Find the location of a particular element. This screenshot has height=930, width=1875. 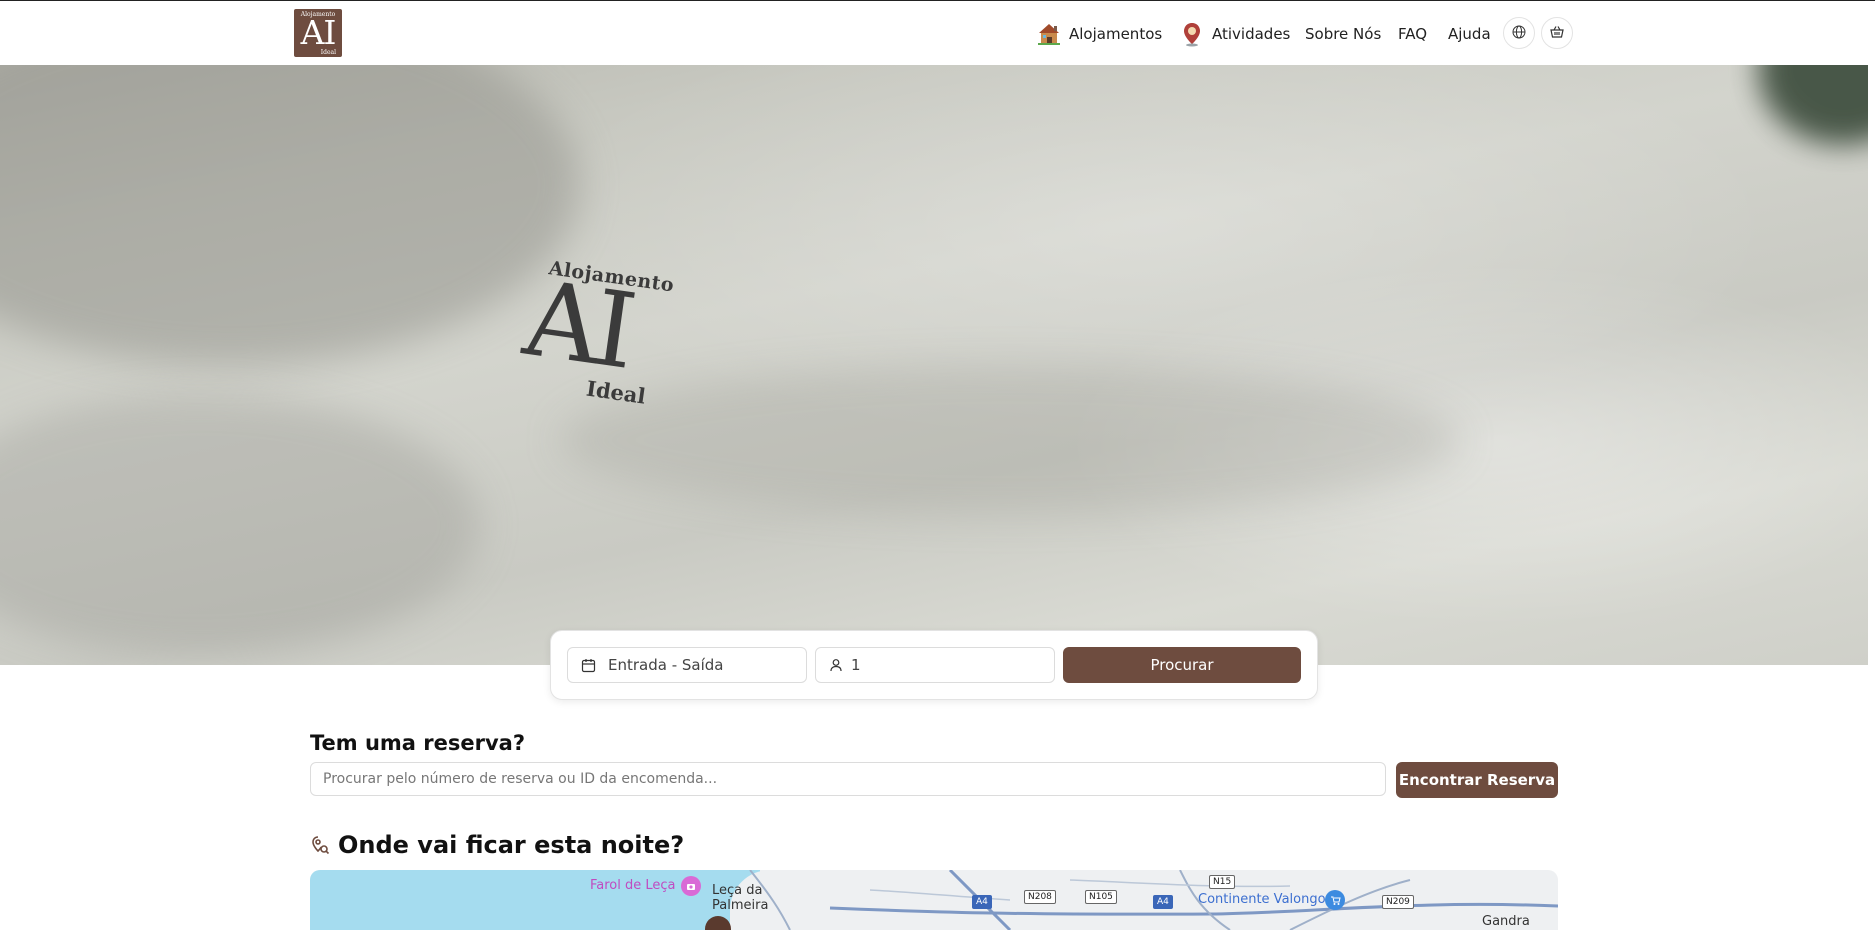

nav-atividades: Atividades is located at coordinates (1234, 34).